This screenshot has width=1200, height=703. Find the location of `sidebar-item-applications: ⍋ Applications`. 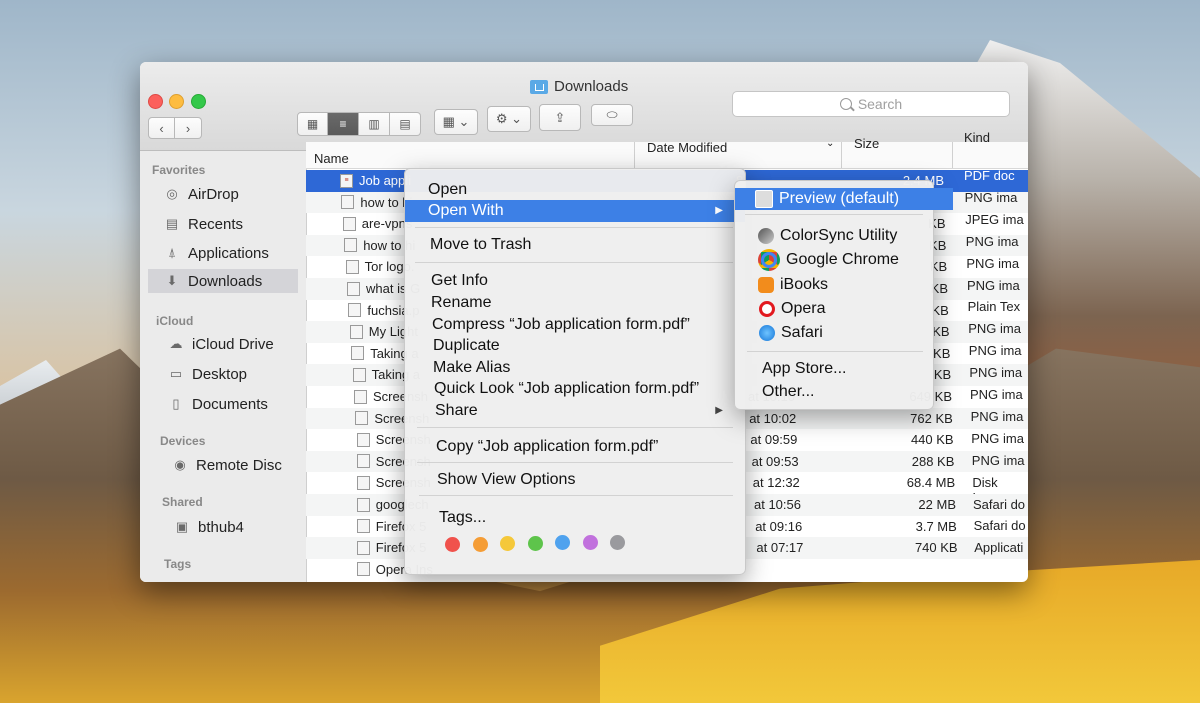

sidebar-item-applications: ⍋ Applications is located at coordinates (215, 253).